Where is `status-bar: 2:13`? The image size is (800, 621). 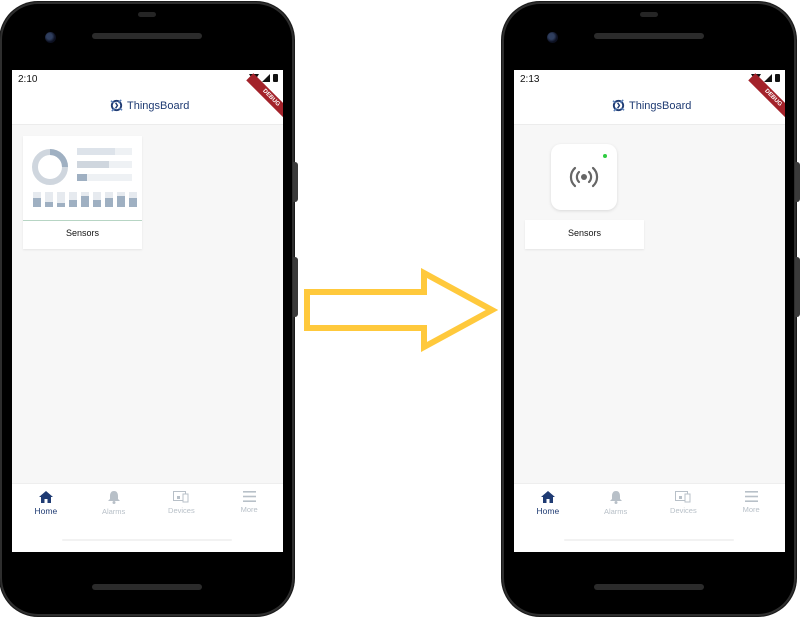 status-bar: 2:13 is located at coordinates (649, 79).